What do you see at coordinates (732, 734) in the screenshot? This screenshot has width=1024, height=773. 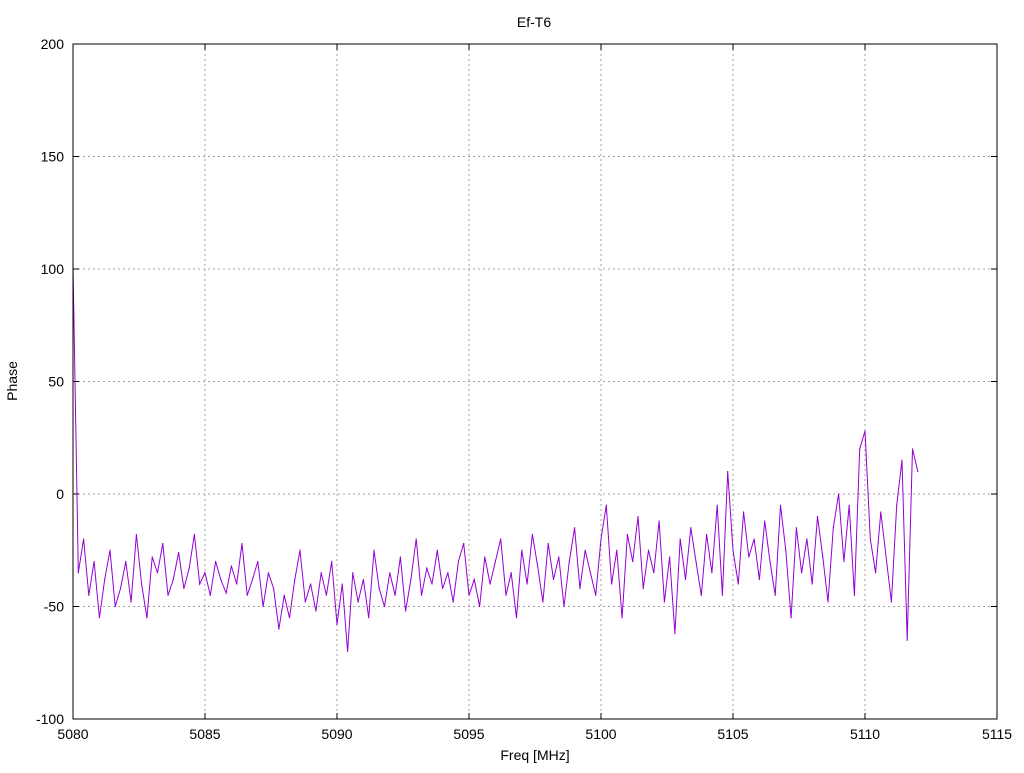 I see `x-tick-label: 5105` at bounding box center [732, 734].